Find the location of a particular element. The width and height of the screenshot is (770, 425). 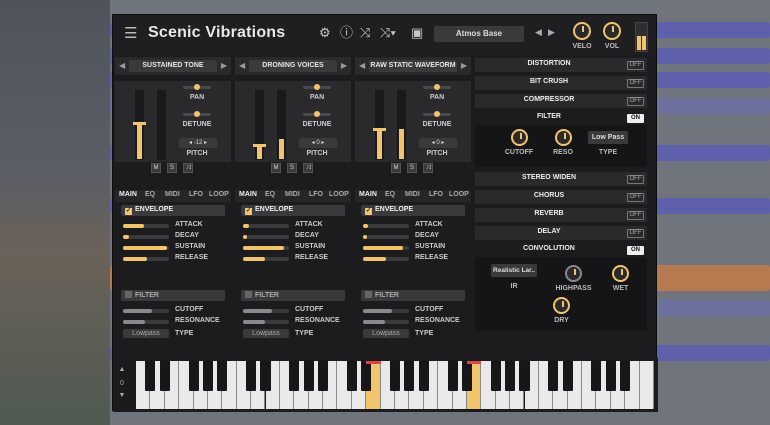

info-icon: ⓘ is located at coordinates (346, 33).